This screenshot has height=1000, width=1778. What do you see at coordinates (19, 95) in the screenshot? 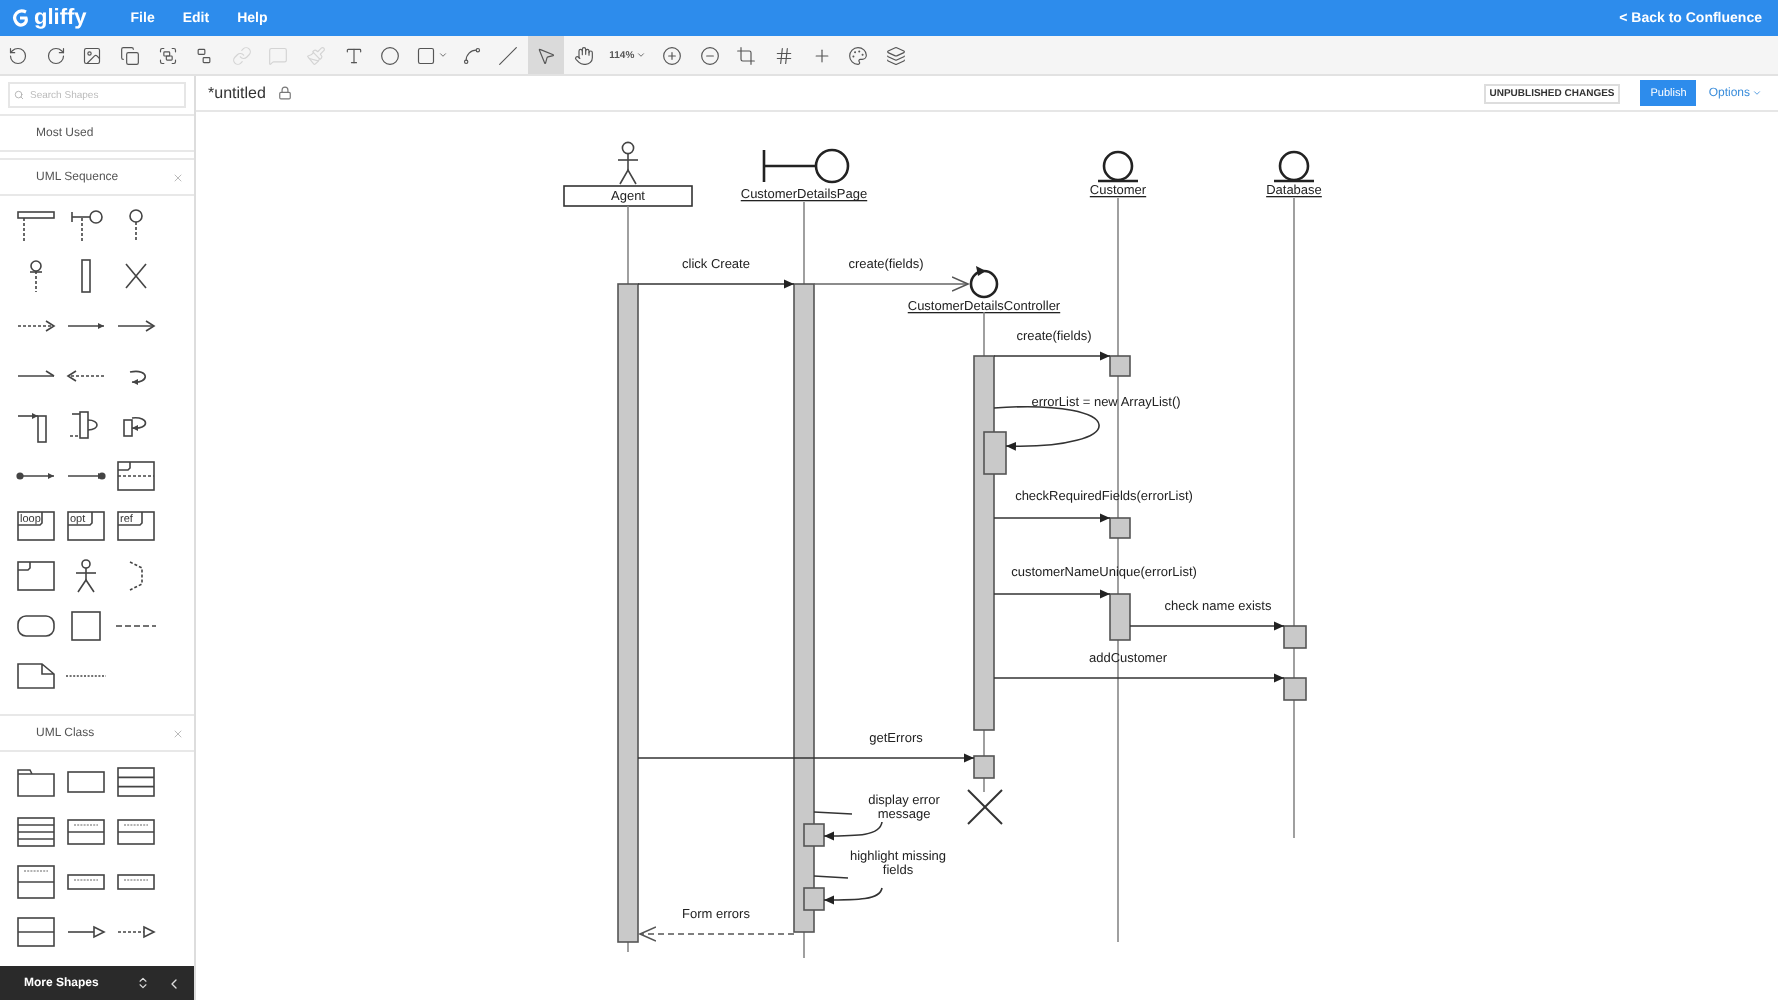
I see `search-icon` at bounding box center [19, 95].